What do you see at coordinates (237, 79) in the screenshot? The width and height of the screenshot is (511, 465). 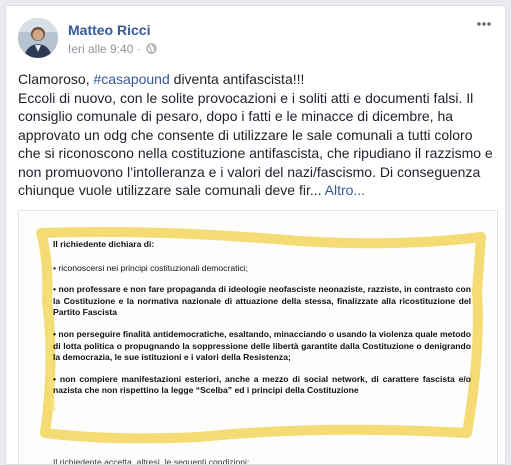 I see `post-text-headline: diventa antifascista!!!` at bounding box center [237, 79].